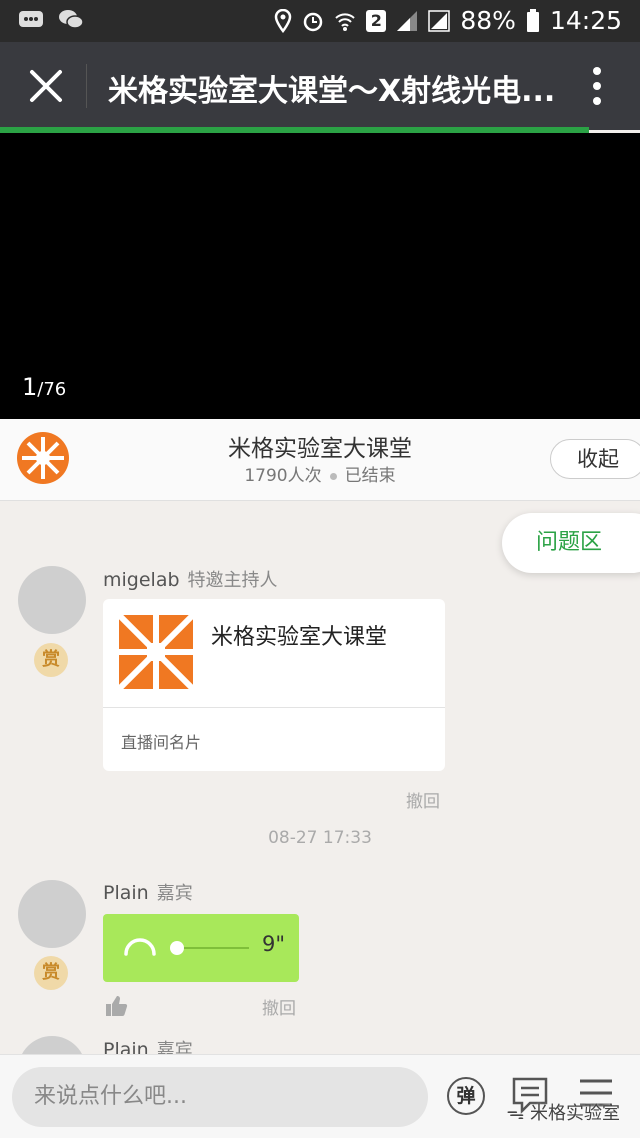 The height and width of the screenshot is (1138, 640). I want to click on more-menu-icon, so click(597, 86).